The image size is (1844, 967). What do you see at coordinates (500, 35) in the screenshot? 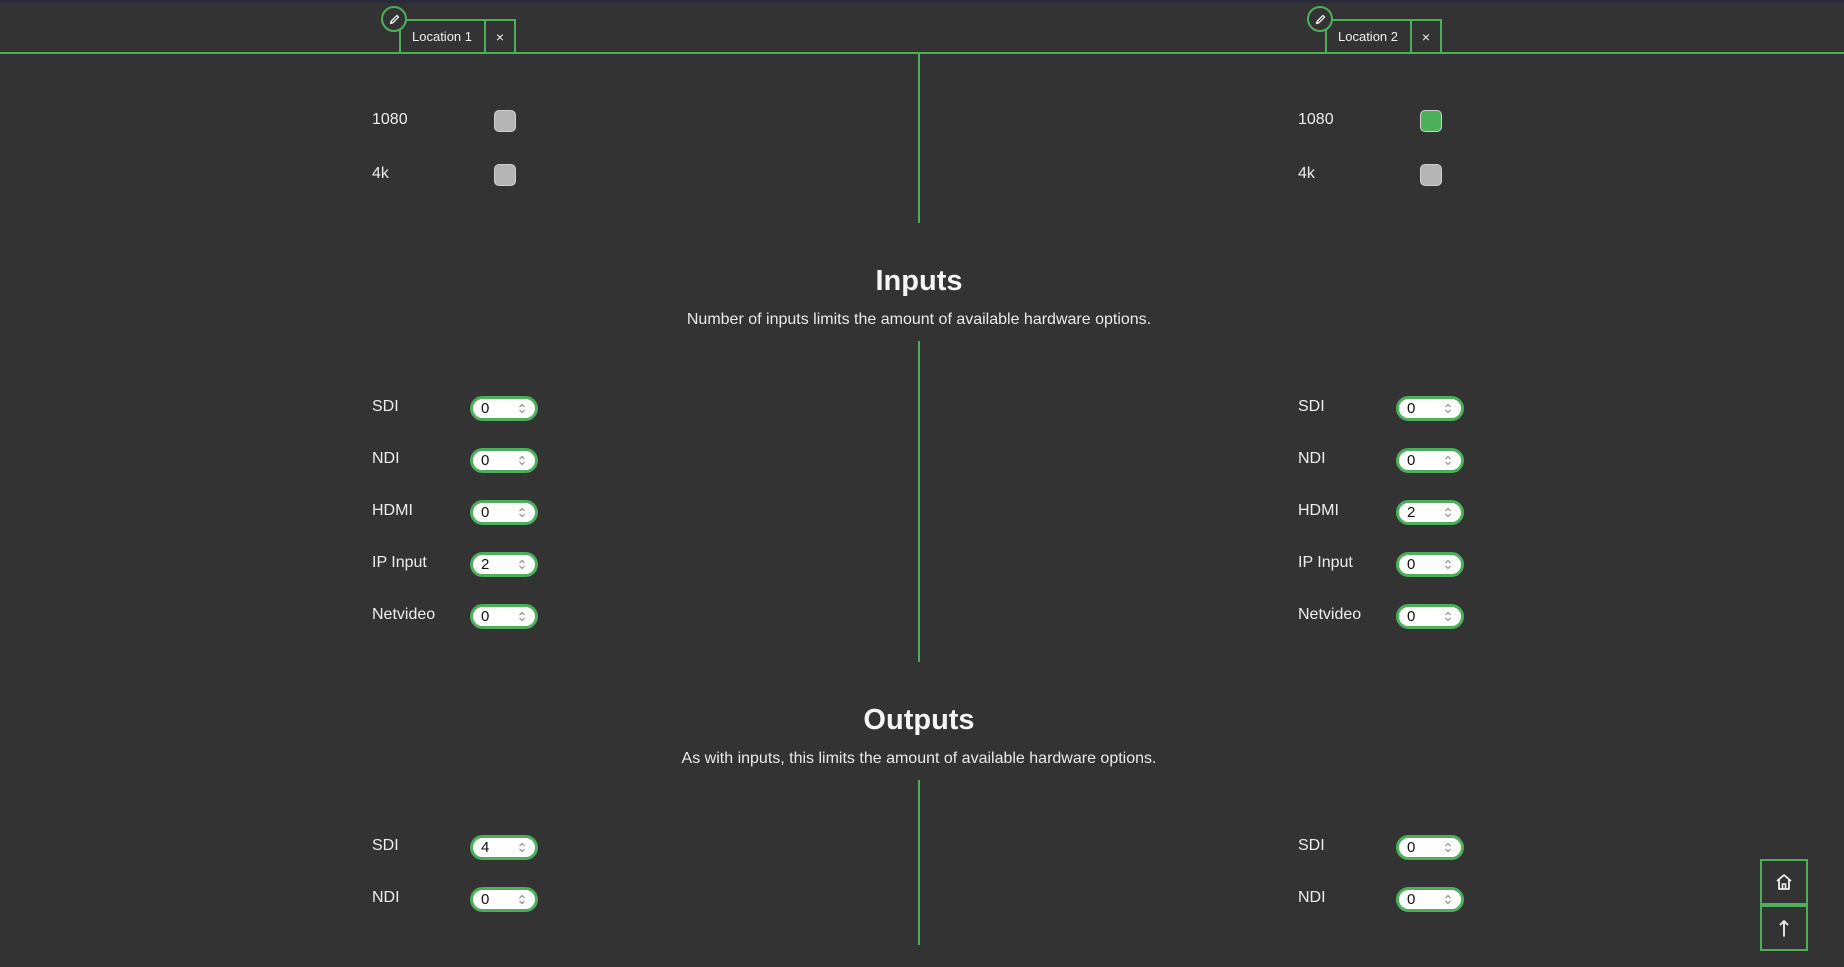
I see `close-location-1-button: ×` at bounding box center [500, 35].